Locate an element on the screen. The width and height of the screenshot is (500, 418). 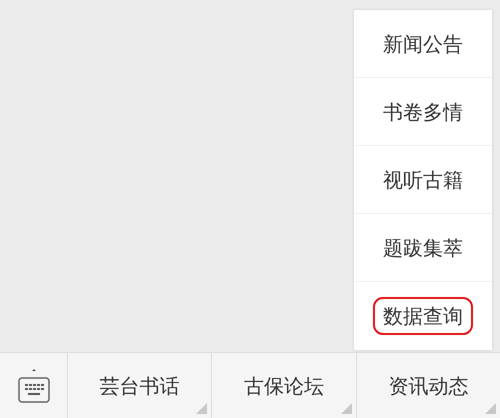
menu-item: 视听古籍 is located at coordinates (423, 180).